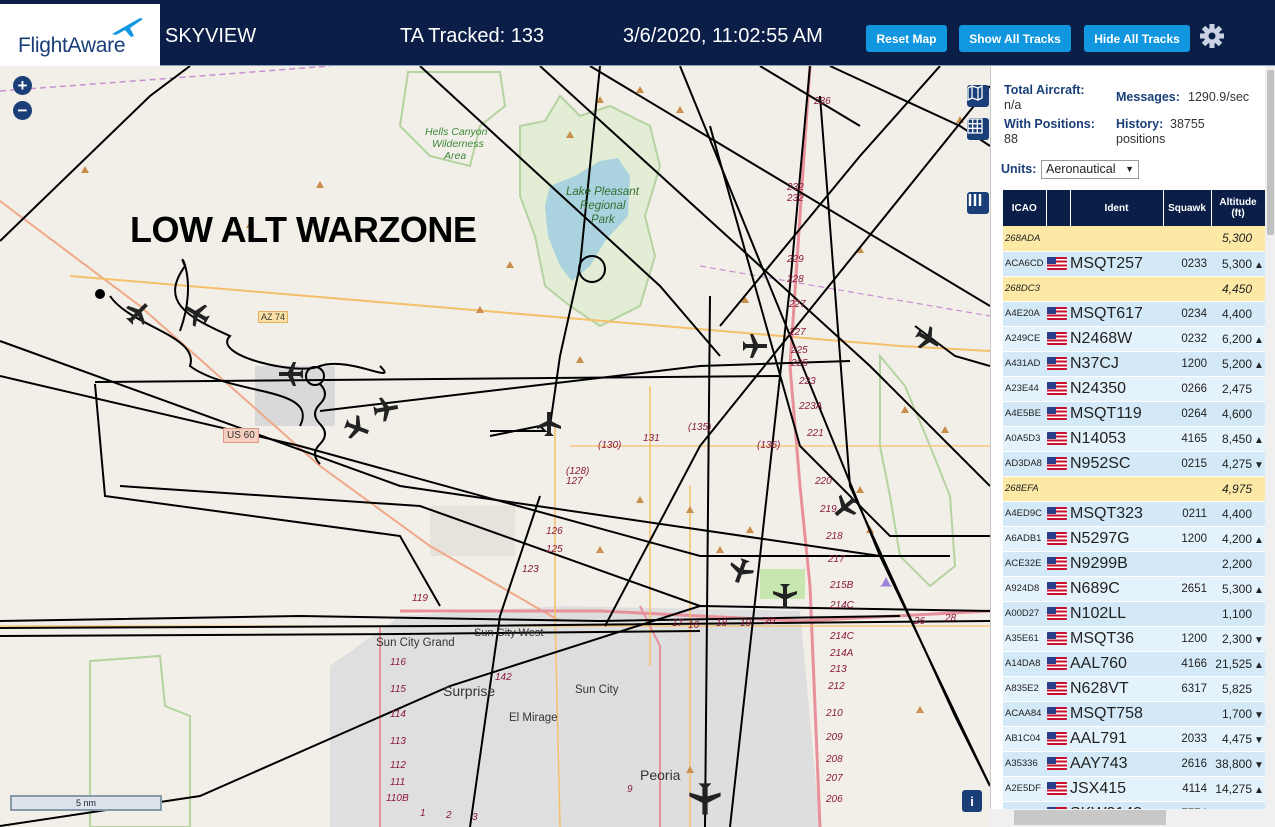 The image size is (1275, 827). Describe the element at coordinates (1015, 38) in the screenshot. I see `show-all-tracks-button: Show All Tracks` at that location.